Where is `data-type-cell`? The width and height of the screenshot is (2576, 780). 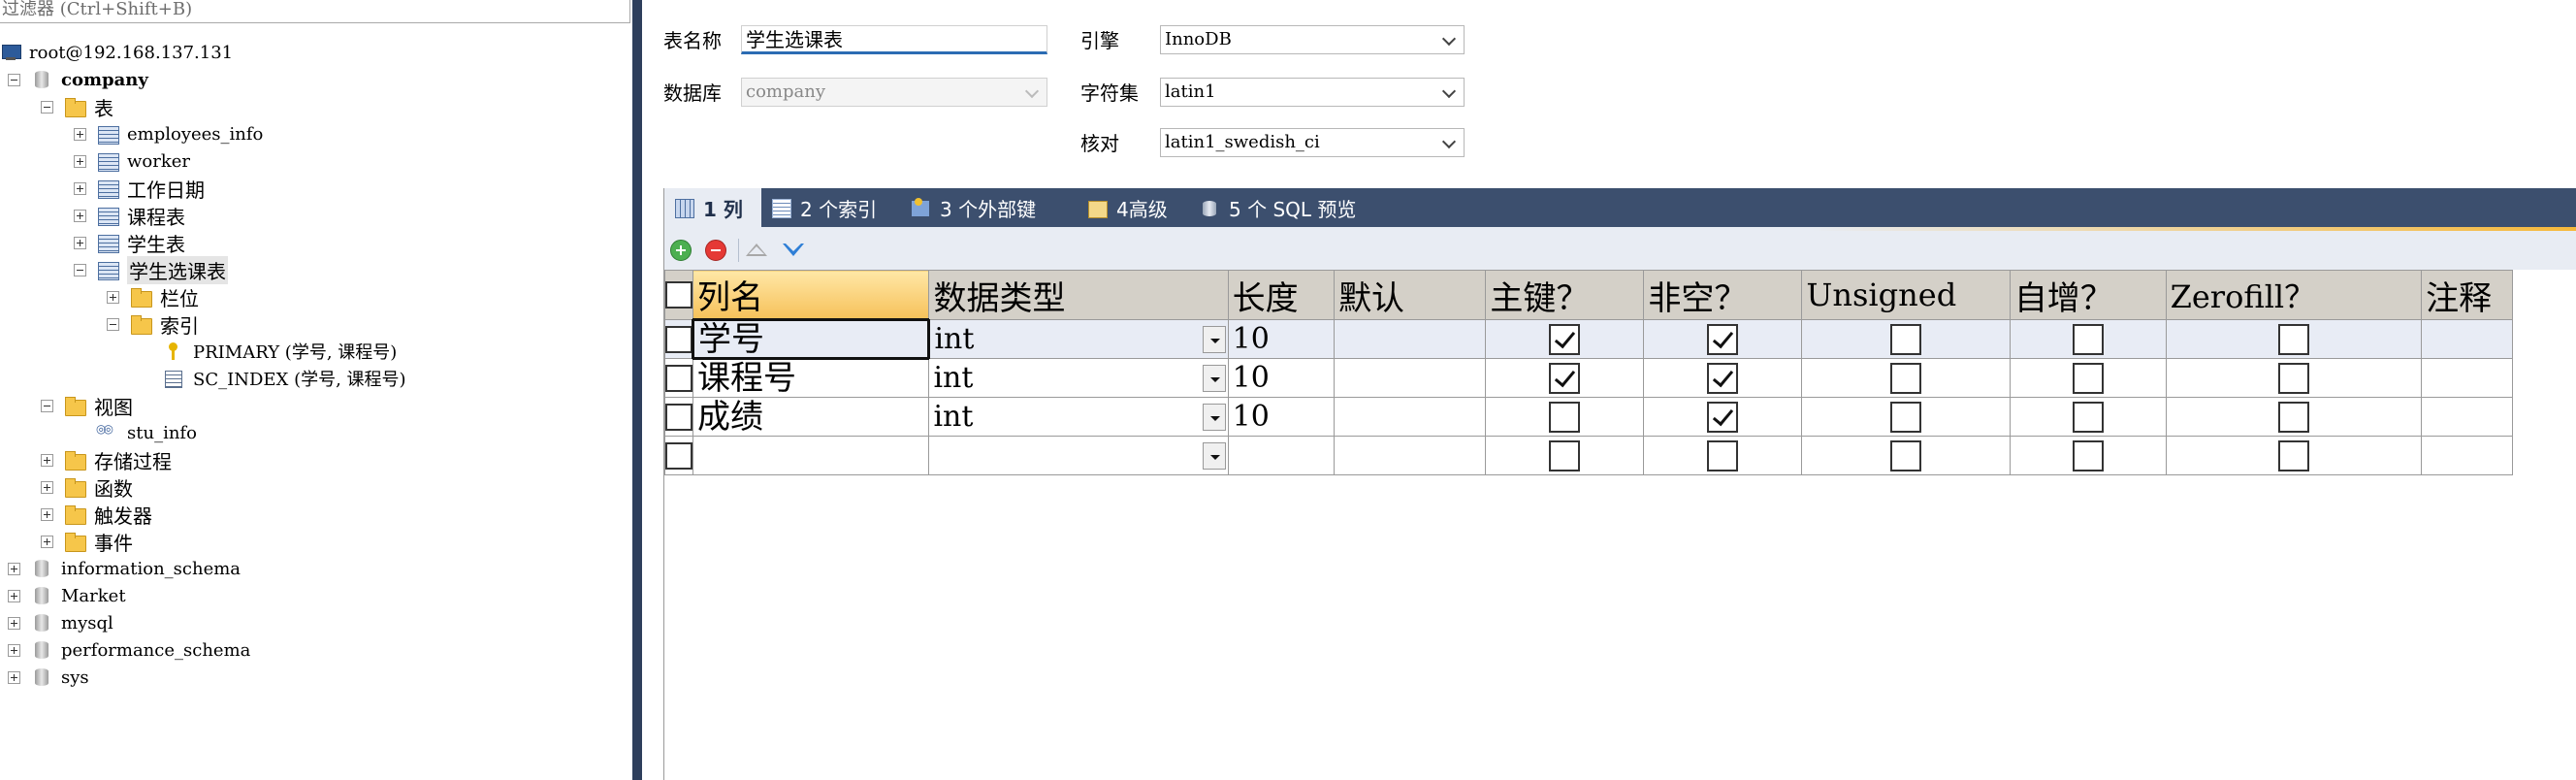
data-type-cell is located at coordinates (1078, 455).